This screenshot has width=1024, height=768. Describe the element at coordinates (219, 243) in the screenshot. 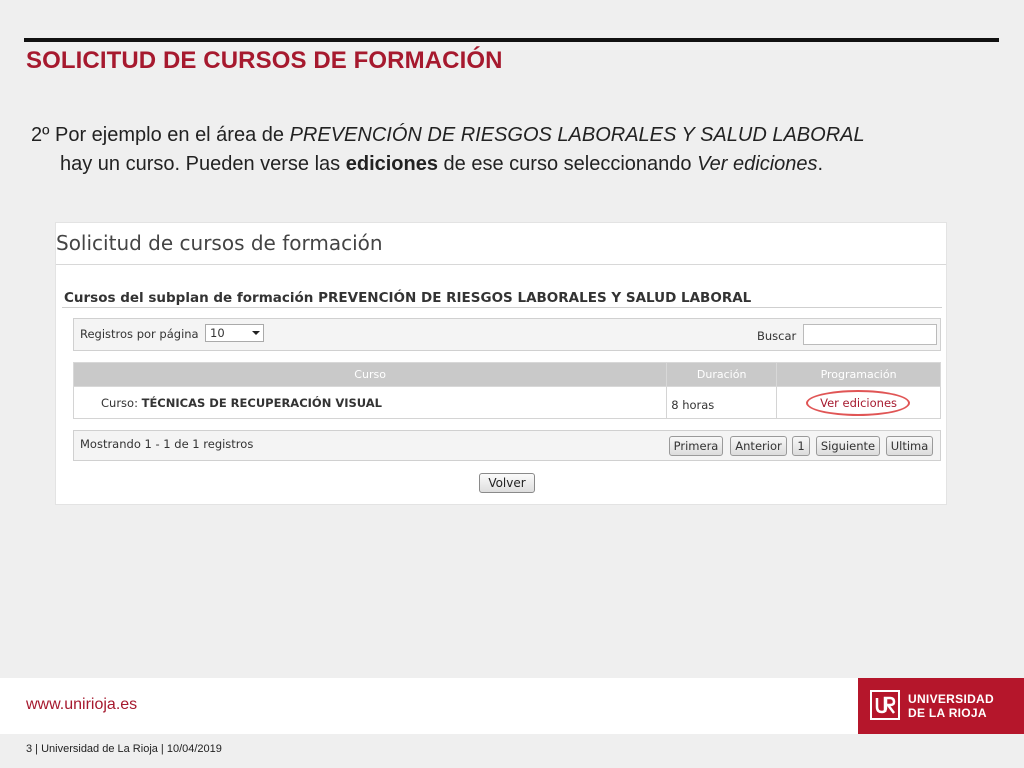

I see `screenshot-title: Solicitud de cursos de formación` at that location.